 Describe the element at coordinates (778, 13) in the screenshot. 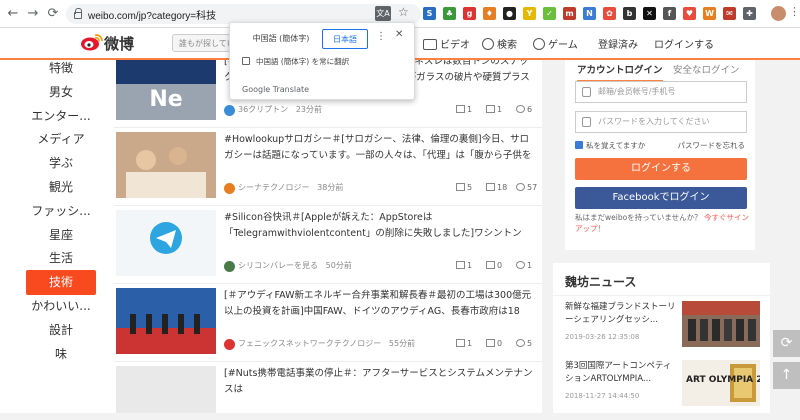

I see `profile-avatar` at that location.